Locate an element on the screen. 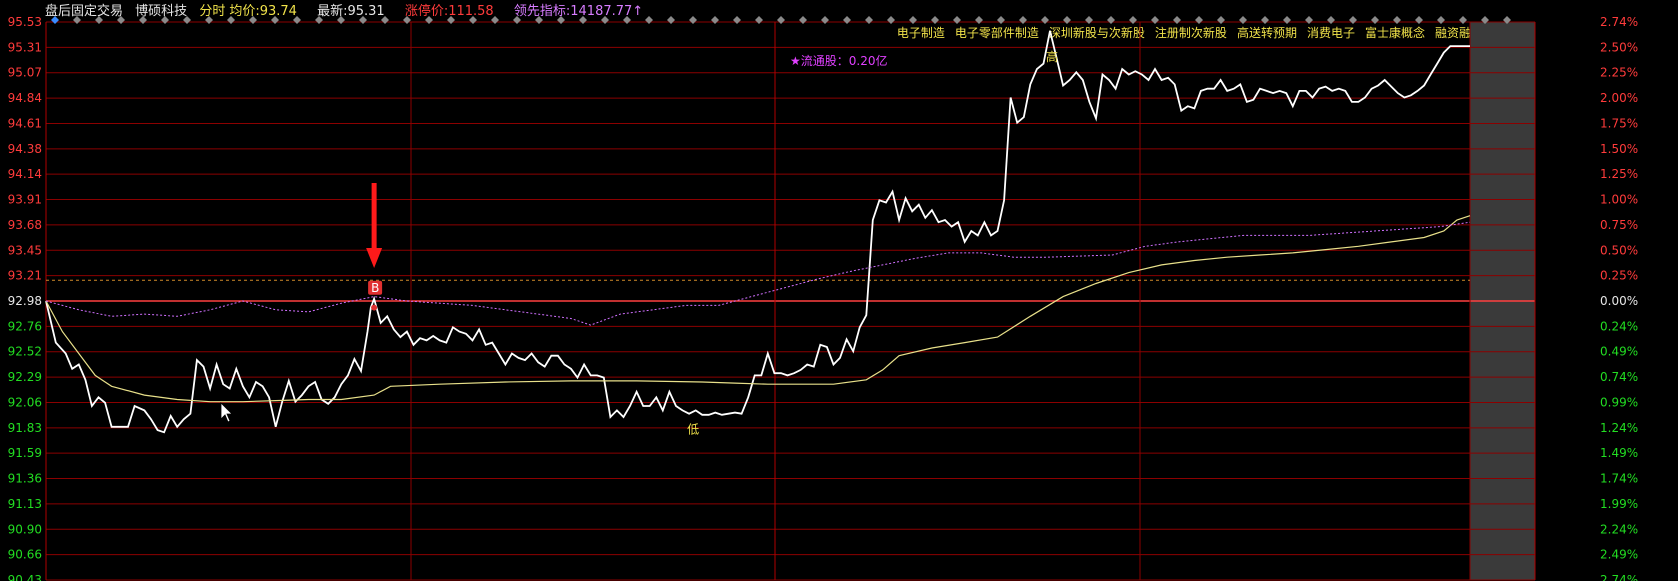  y-tick-left: 90.43 is located at coordinates (25, 577).